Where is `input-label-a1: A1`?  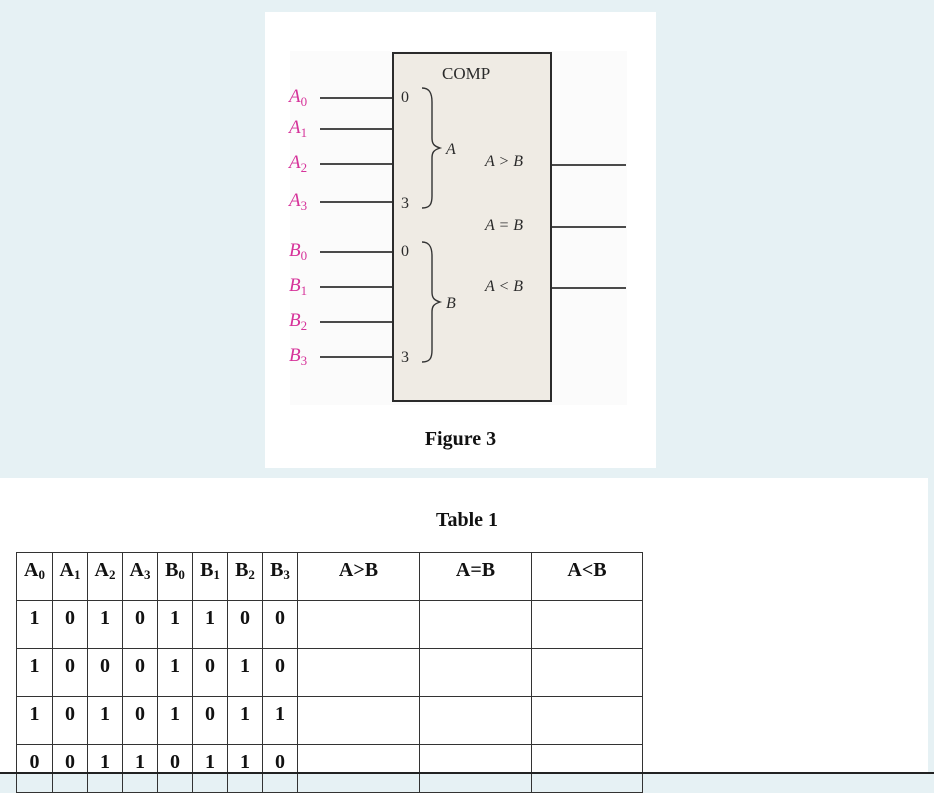 input-label-a1: A1 is located at coordinates (298, 130).